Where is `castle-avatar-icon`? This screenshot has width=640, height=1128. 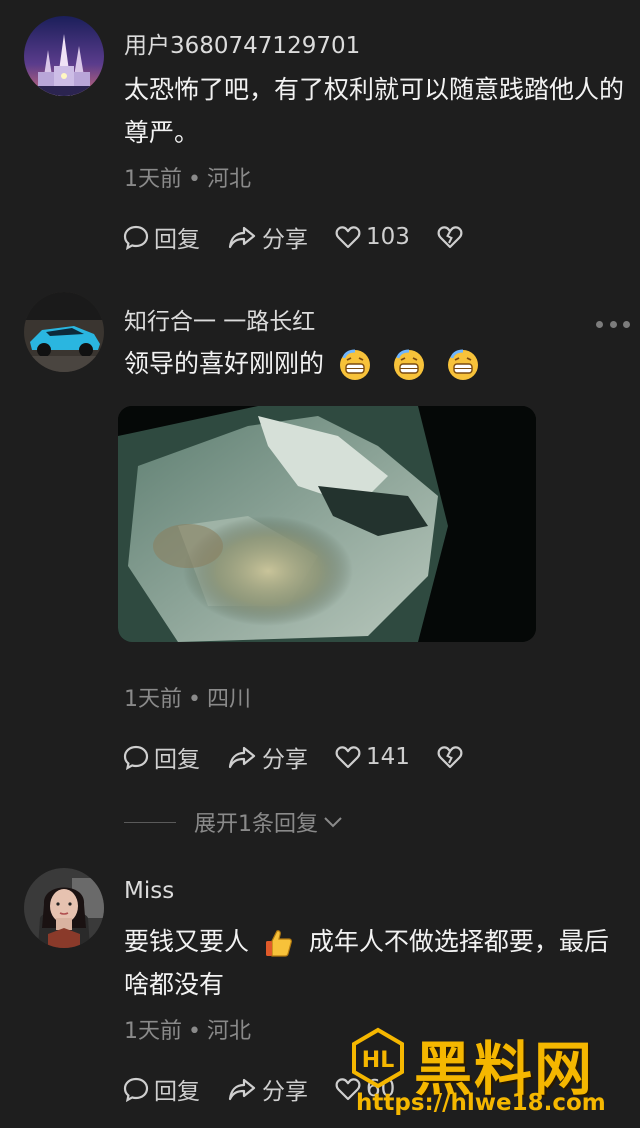 castle-avatar-icon is located at coordinates (64, 56).